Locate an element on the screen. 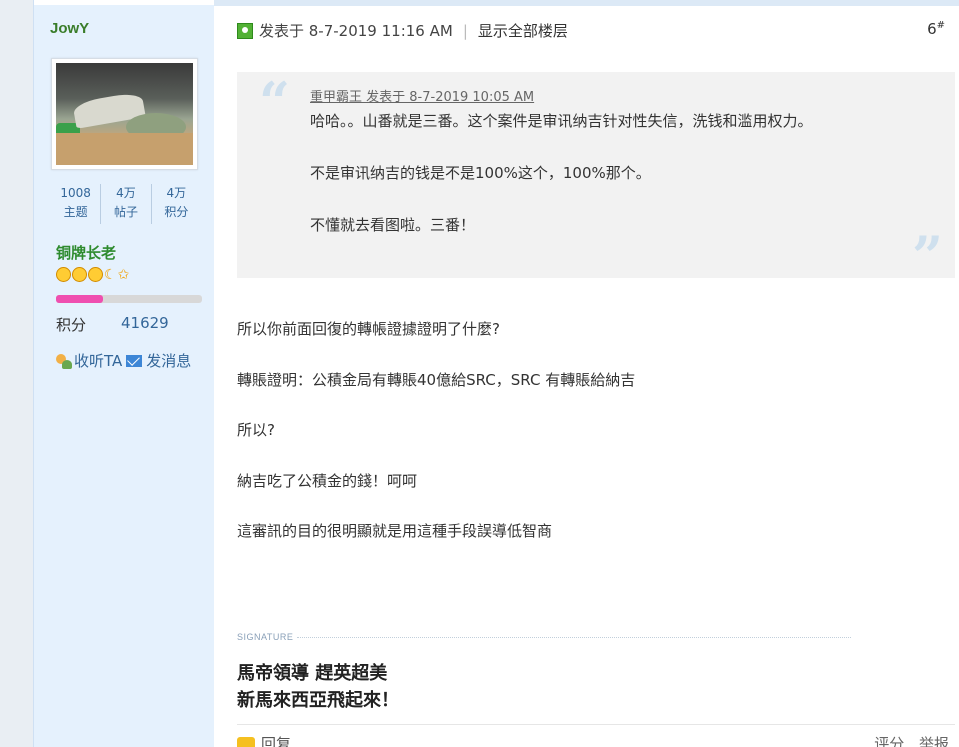  user-actions: 收听TA 发消息 is located at coordinates (122, 360).